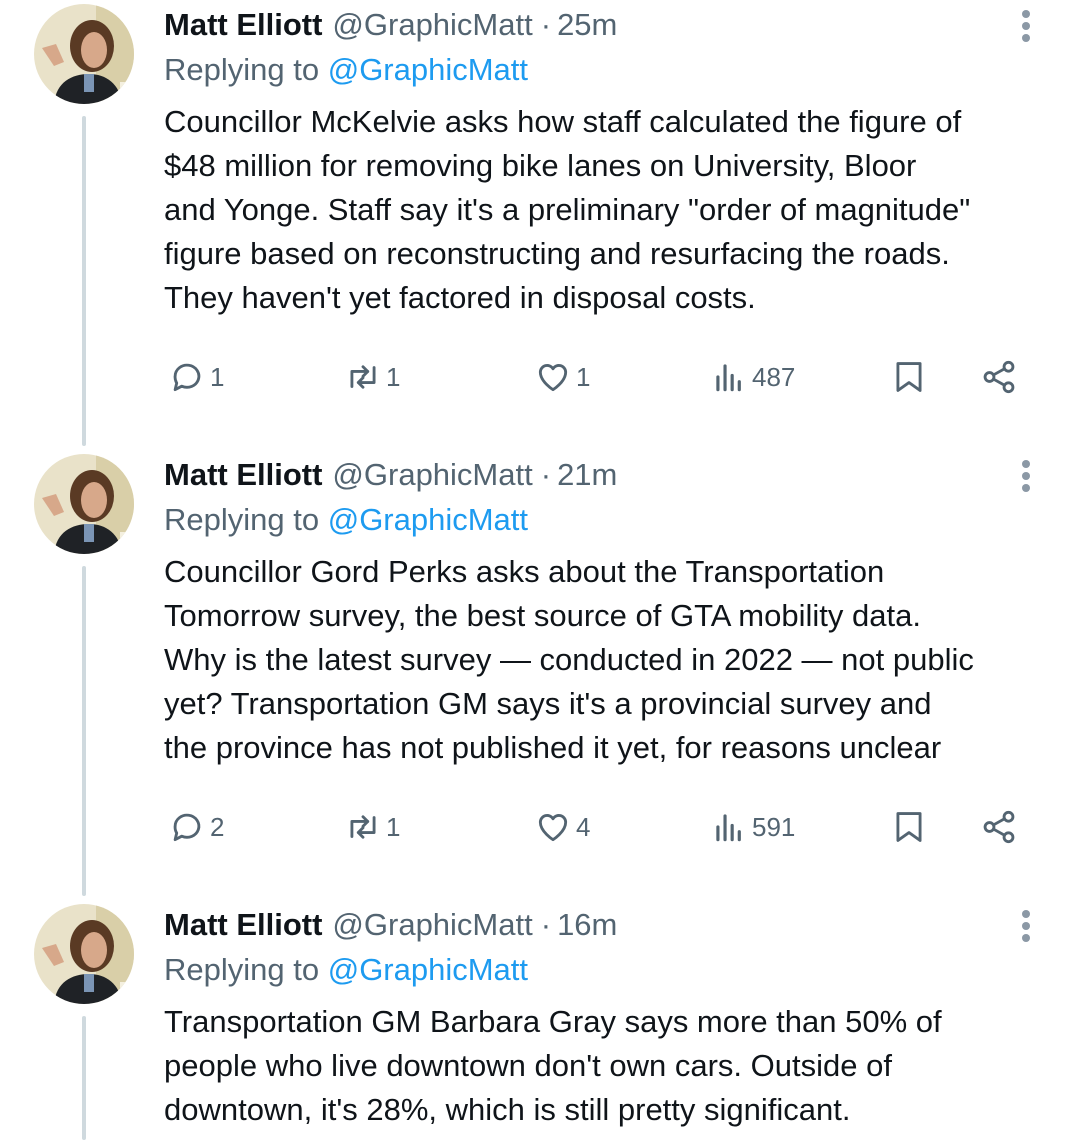 This screenshot has height=1140, width=1080. I want to click on like-count: 1, so click(583, 376).